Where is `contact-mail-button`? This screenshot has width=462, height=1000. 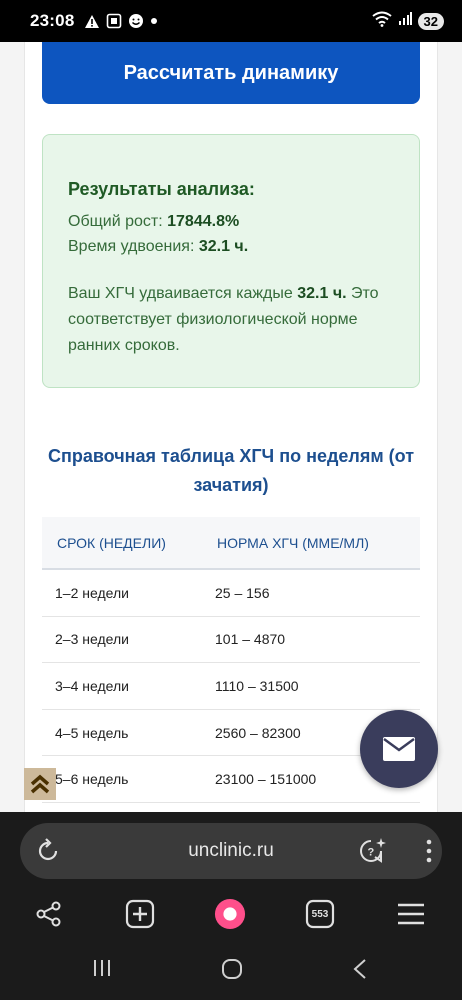 contact-mail-button is located at coordinates (399, 749).